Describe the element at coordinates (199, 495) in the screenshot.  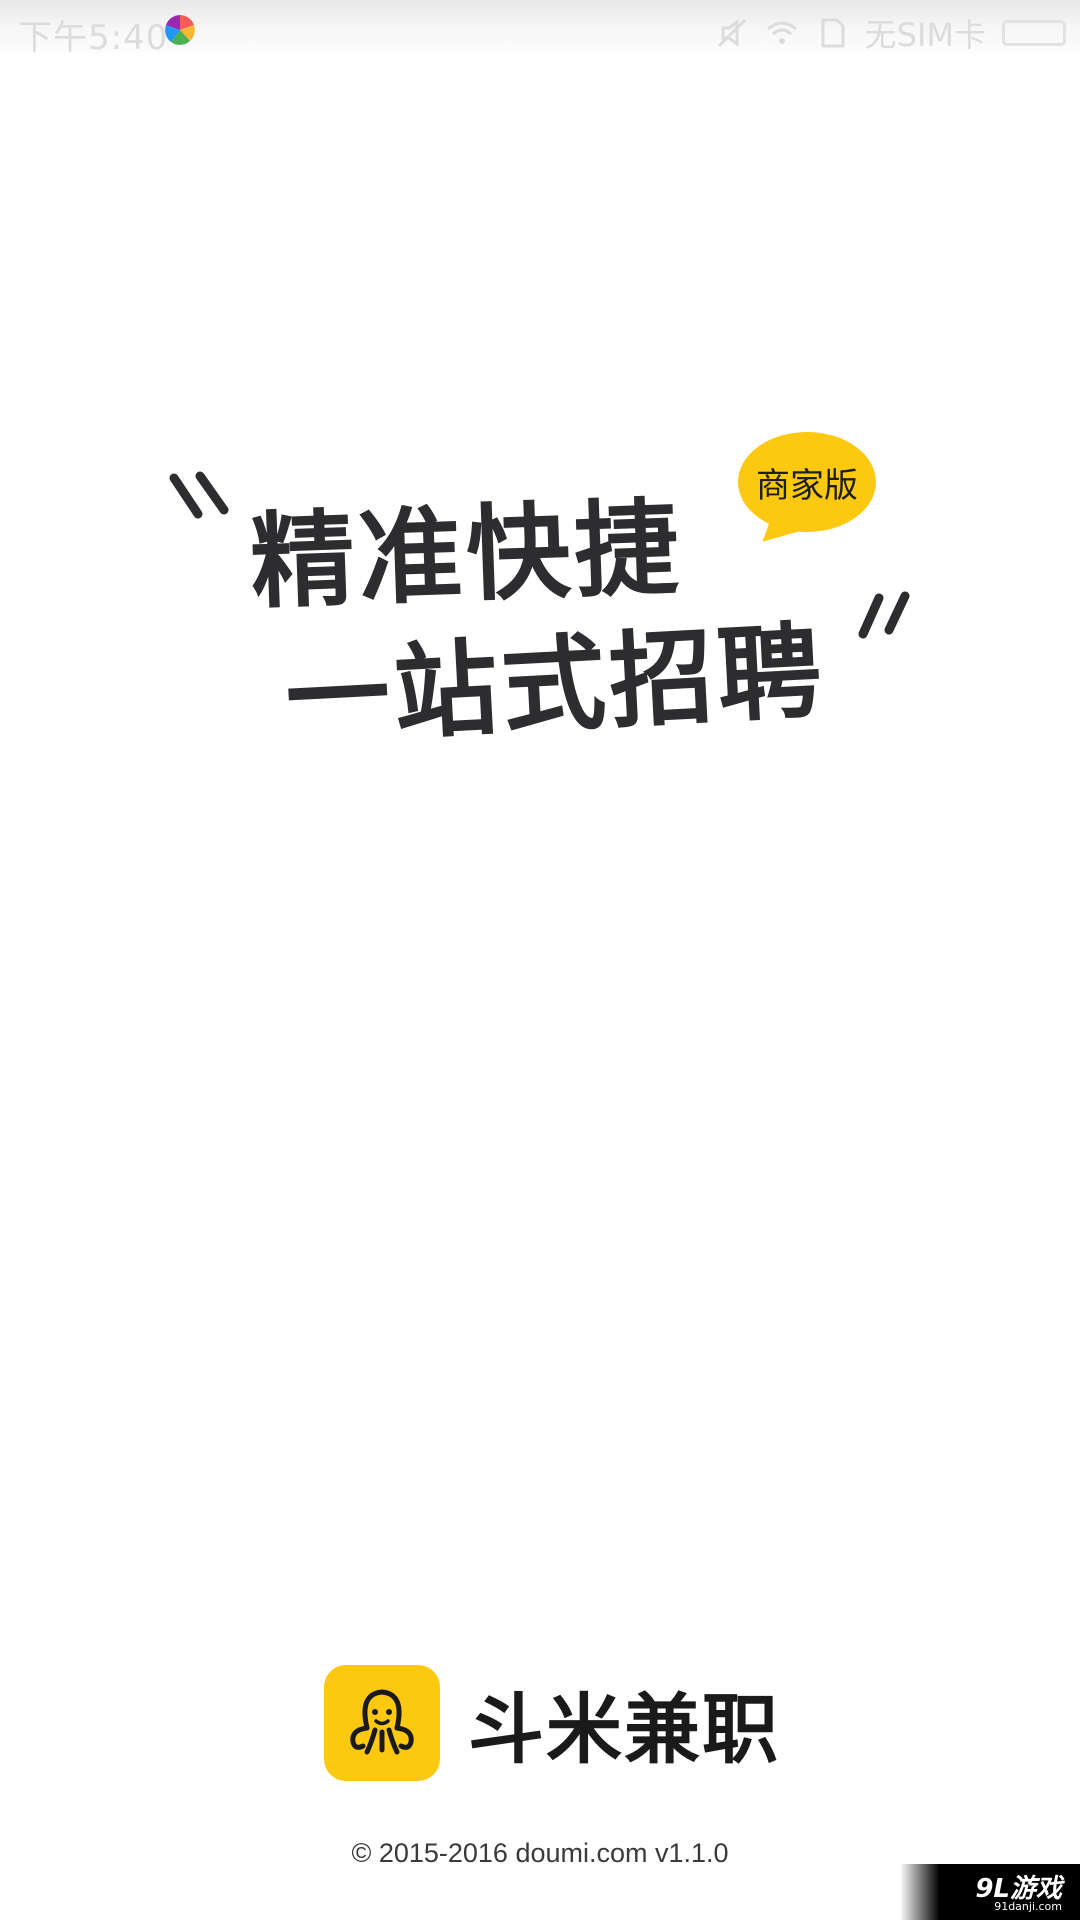
I see `open-quote-icon` at that location.